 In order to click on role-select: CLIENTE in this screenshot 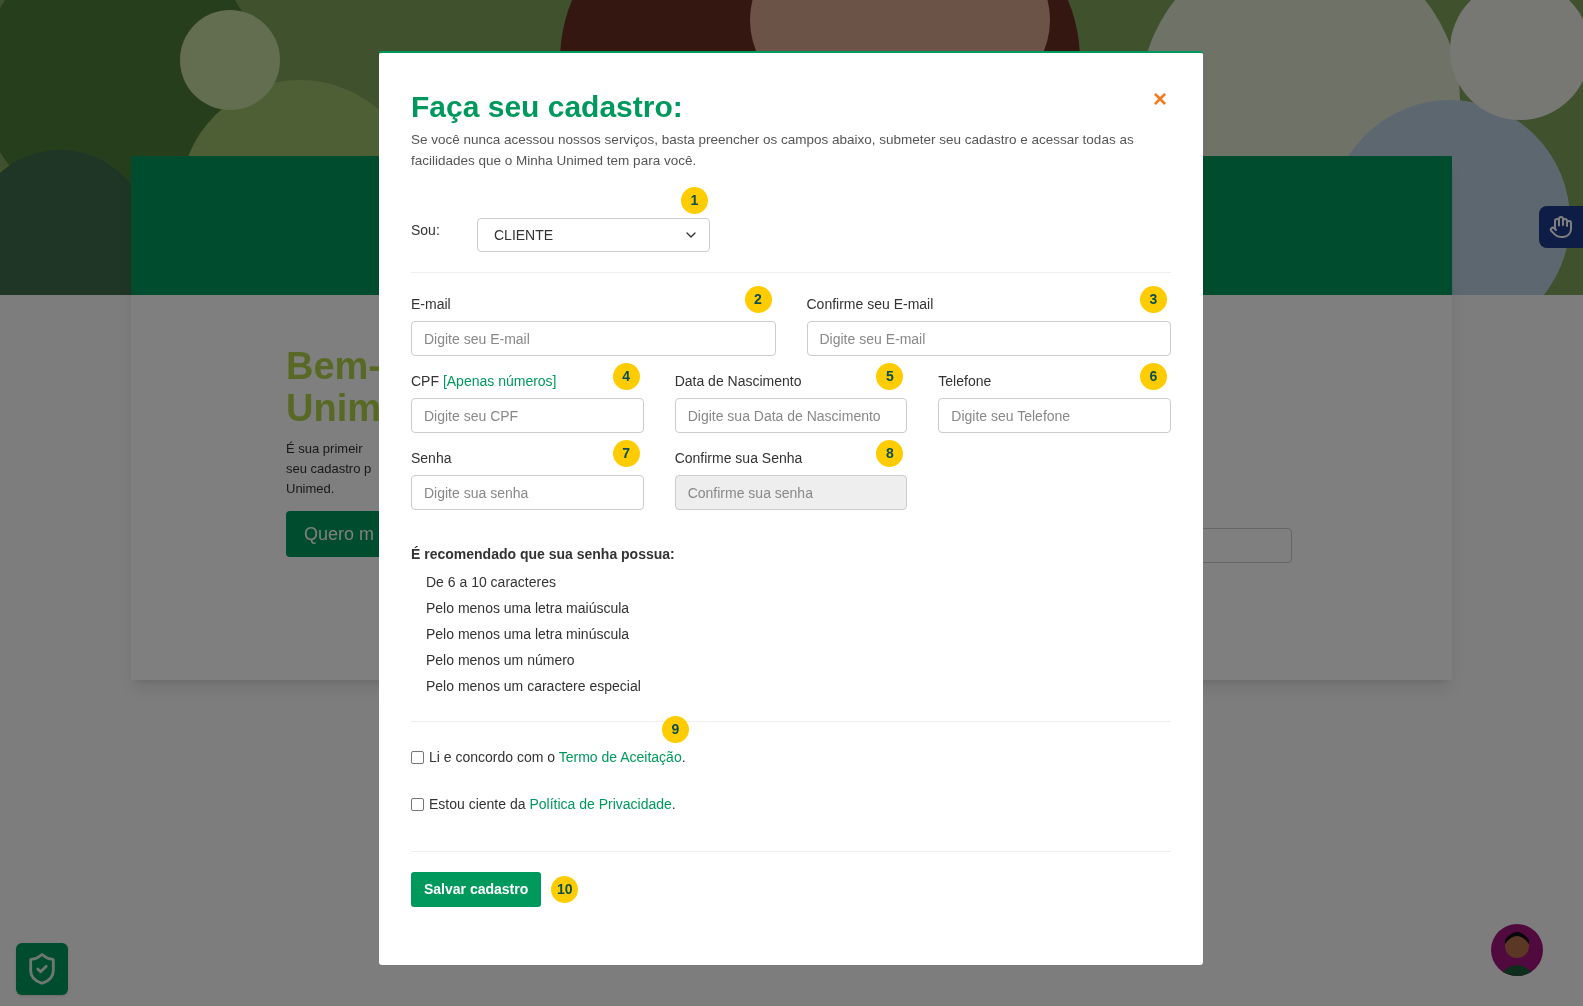, I will do `click(593, 235)`.